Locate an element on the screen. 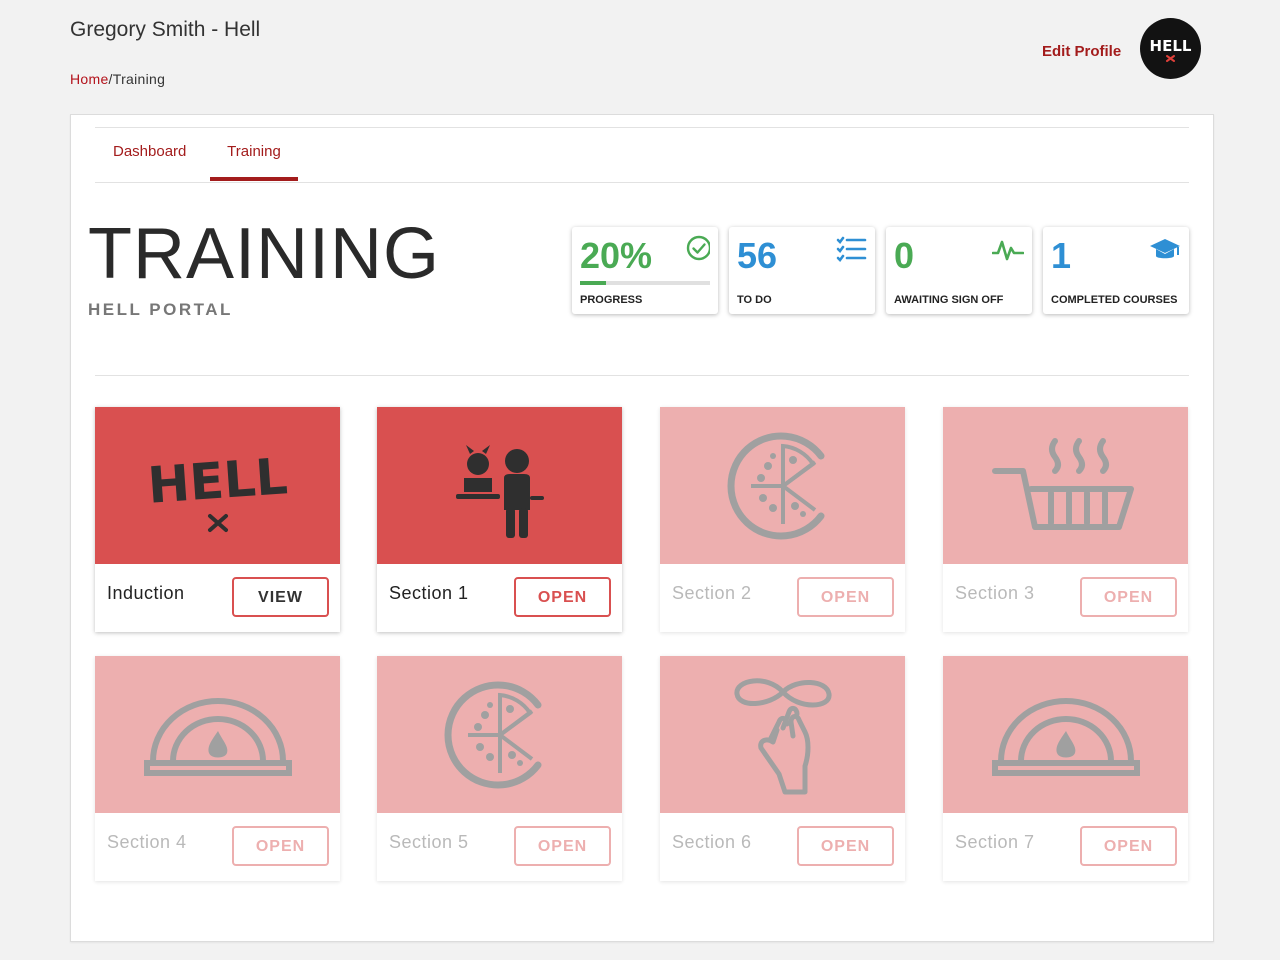  view-course-button: VIEW is located at coordinates (280, 597).